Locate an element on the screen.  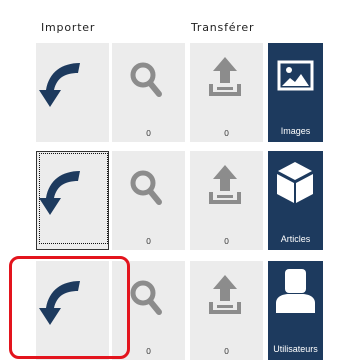
import-header: Importer is located at coordinates (68, 27).